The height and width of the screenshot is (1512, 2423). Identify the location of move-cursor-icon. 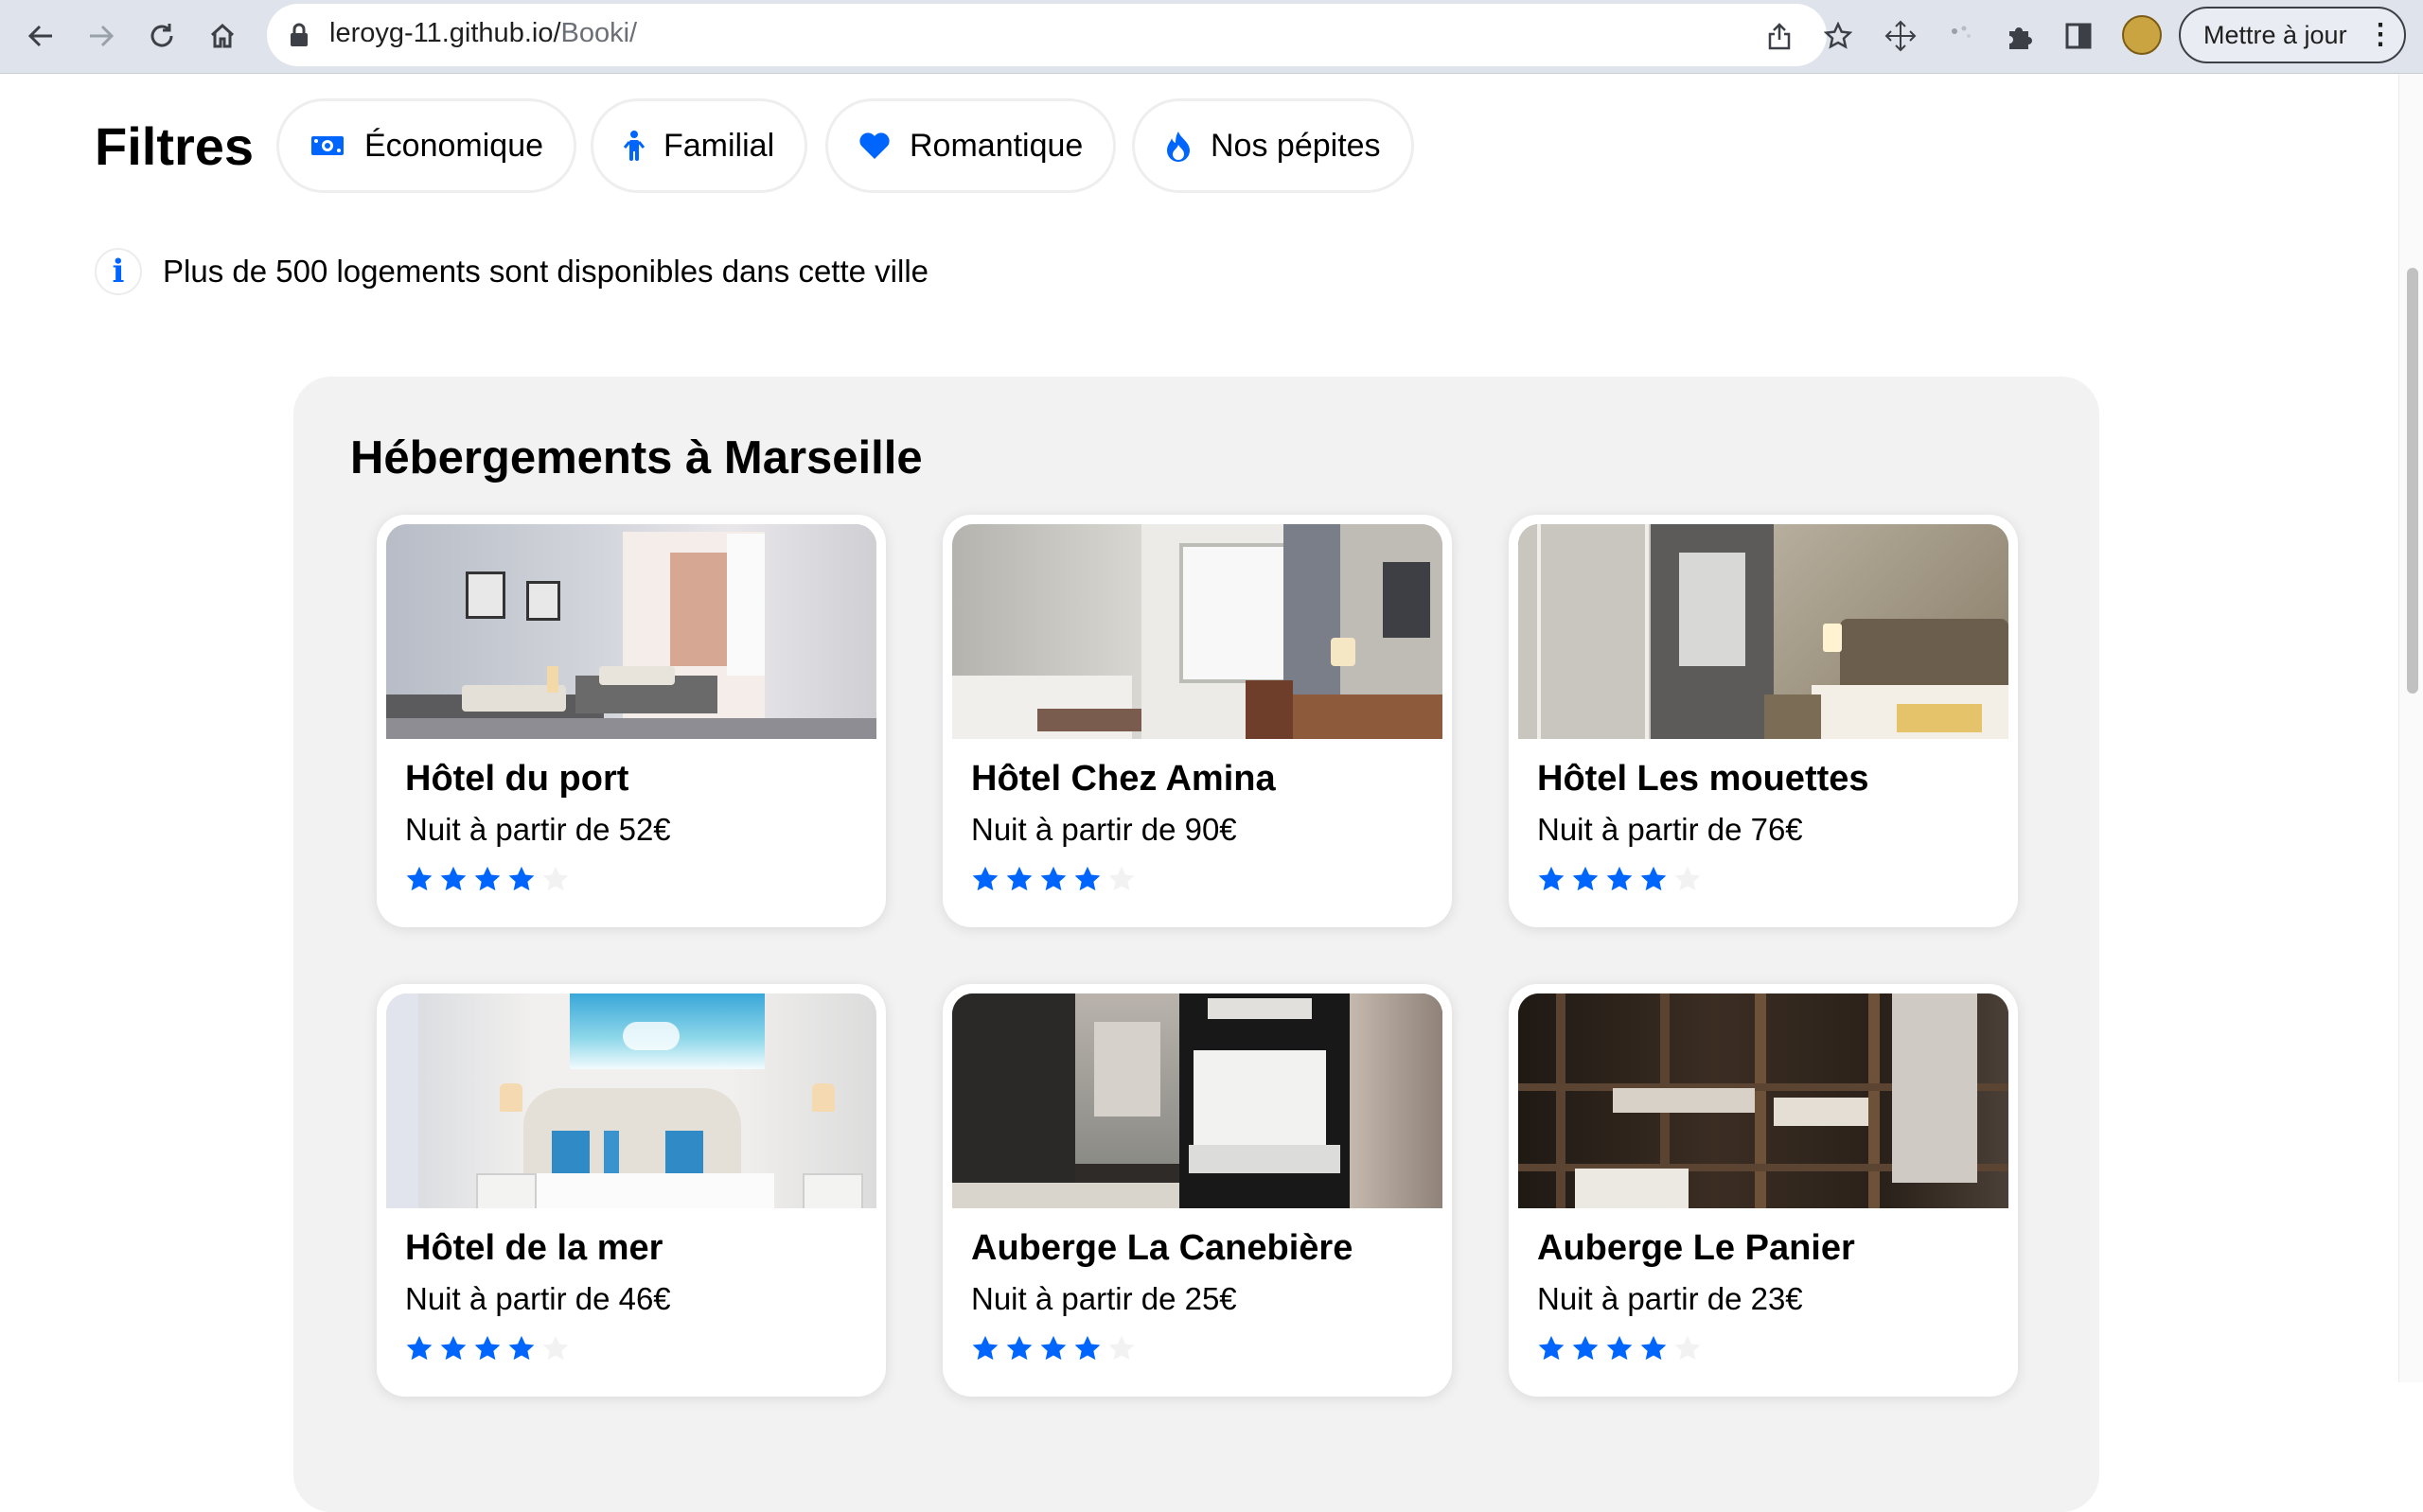
(1900, 36).